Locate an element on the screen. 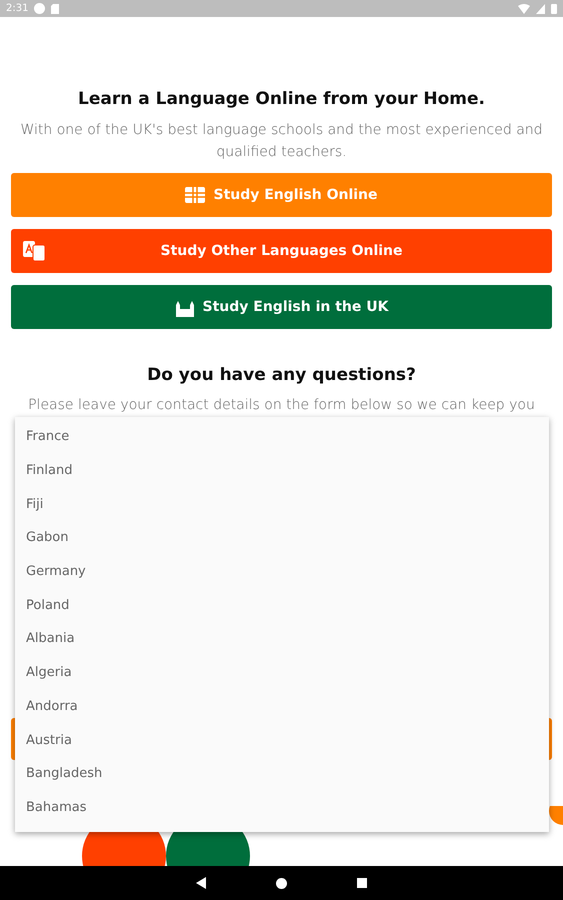  hero-title: Learn a Language Online from your Home. is located at coordinates (282, 99).